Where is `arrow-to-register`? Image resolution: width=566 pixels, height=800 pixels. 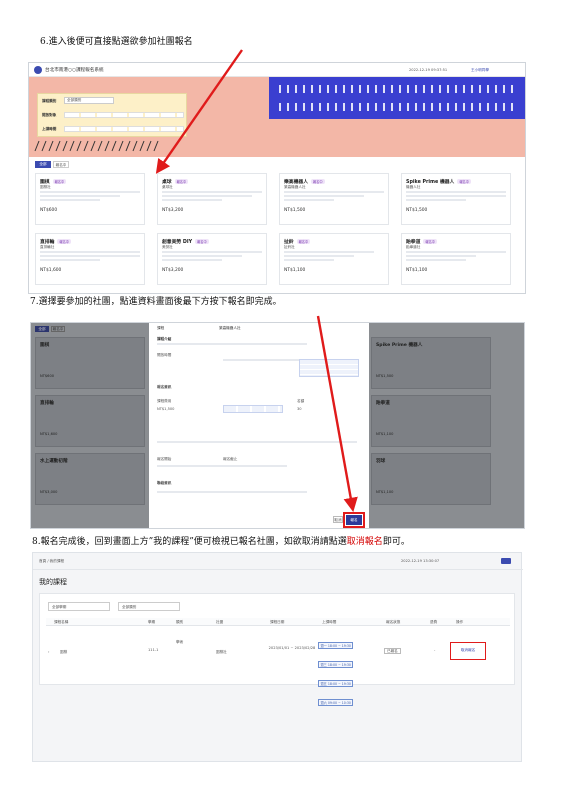 arrow-to-register is located at coordinates (337, 414).